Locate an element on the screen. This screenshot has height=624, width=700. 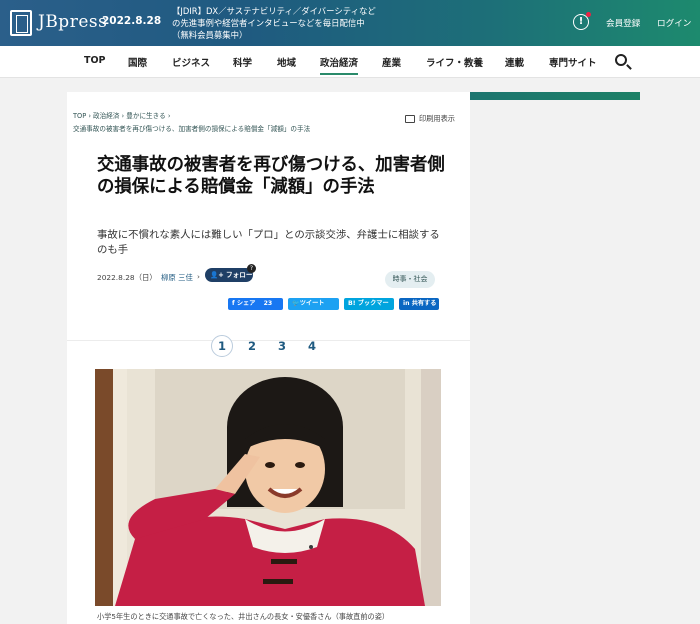
nav-item-series: 連載 is located at coordinates (514, 62).